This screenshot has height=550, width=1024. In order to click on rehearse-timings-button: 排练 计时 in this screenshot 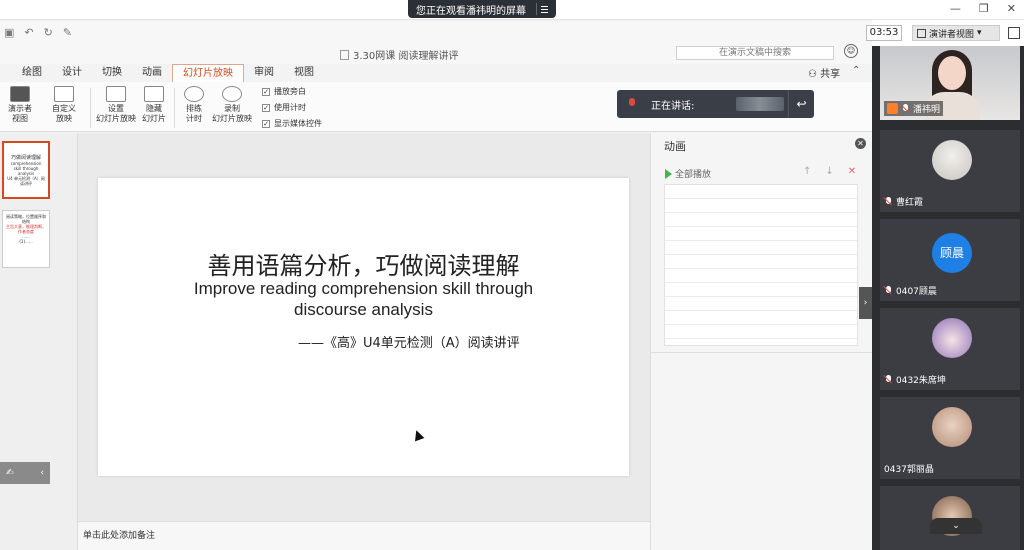, I will do `click(194, 105)`.